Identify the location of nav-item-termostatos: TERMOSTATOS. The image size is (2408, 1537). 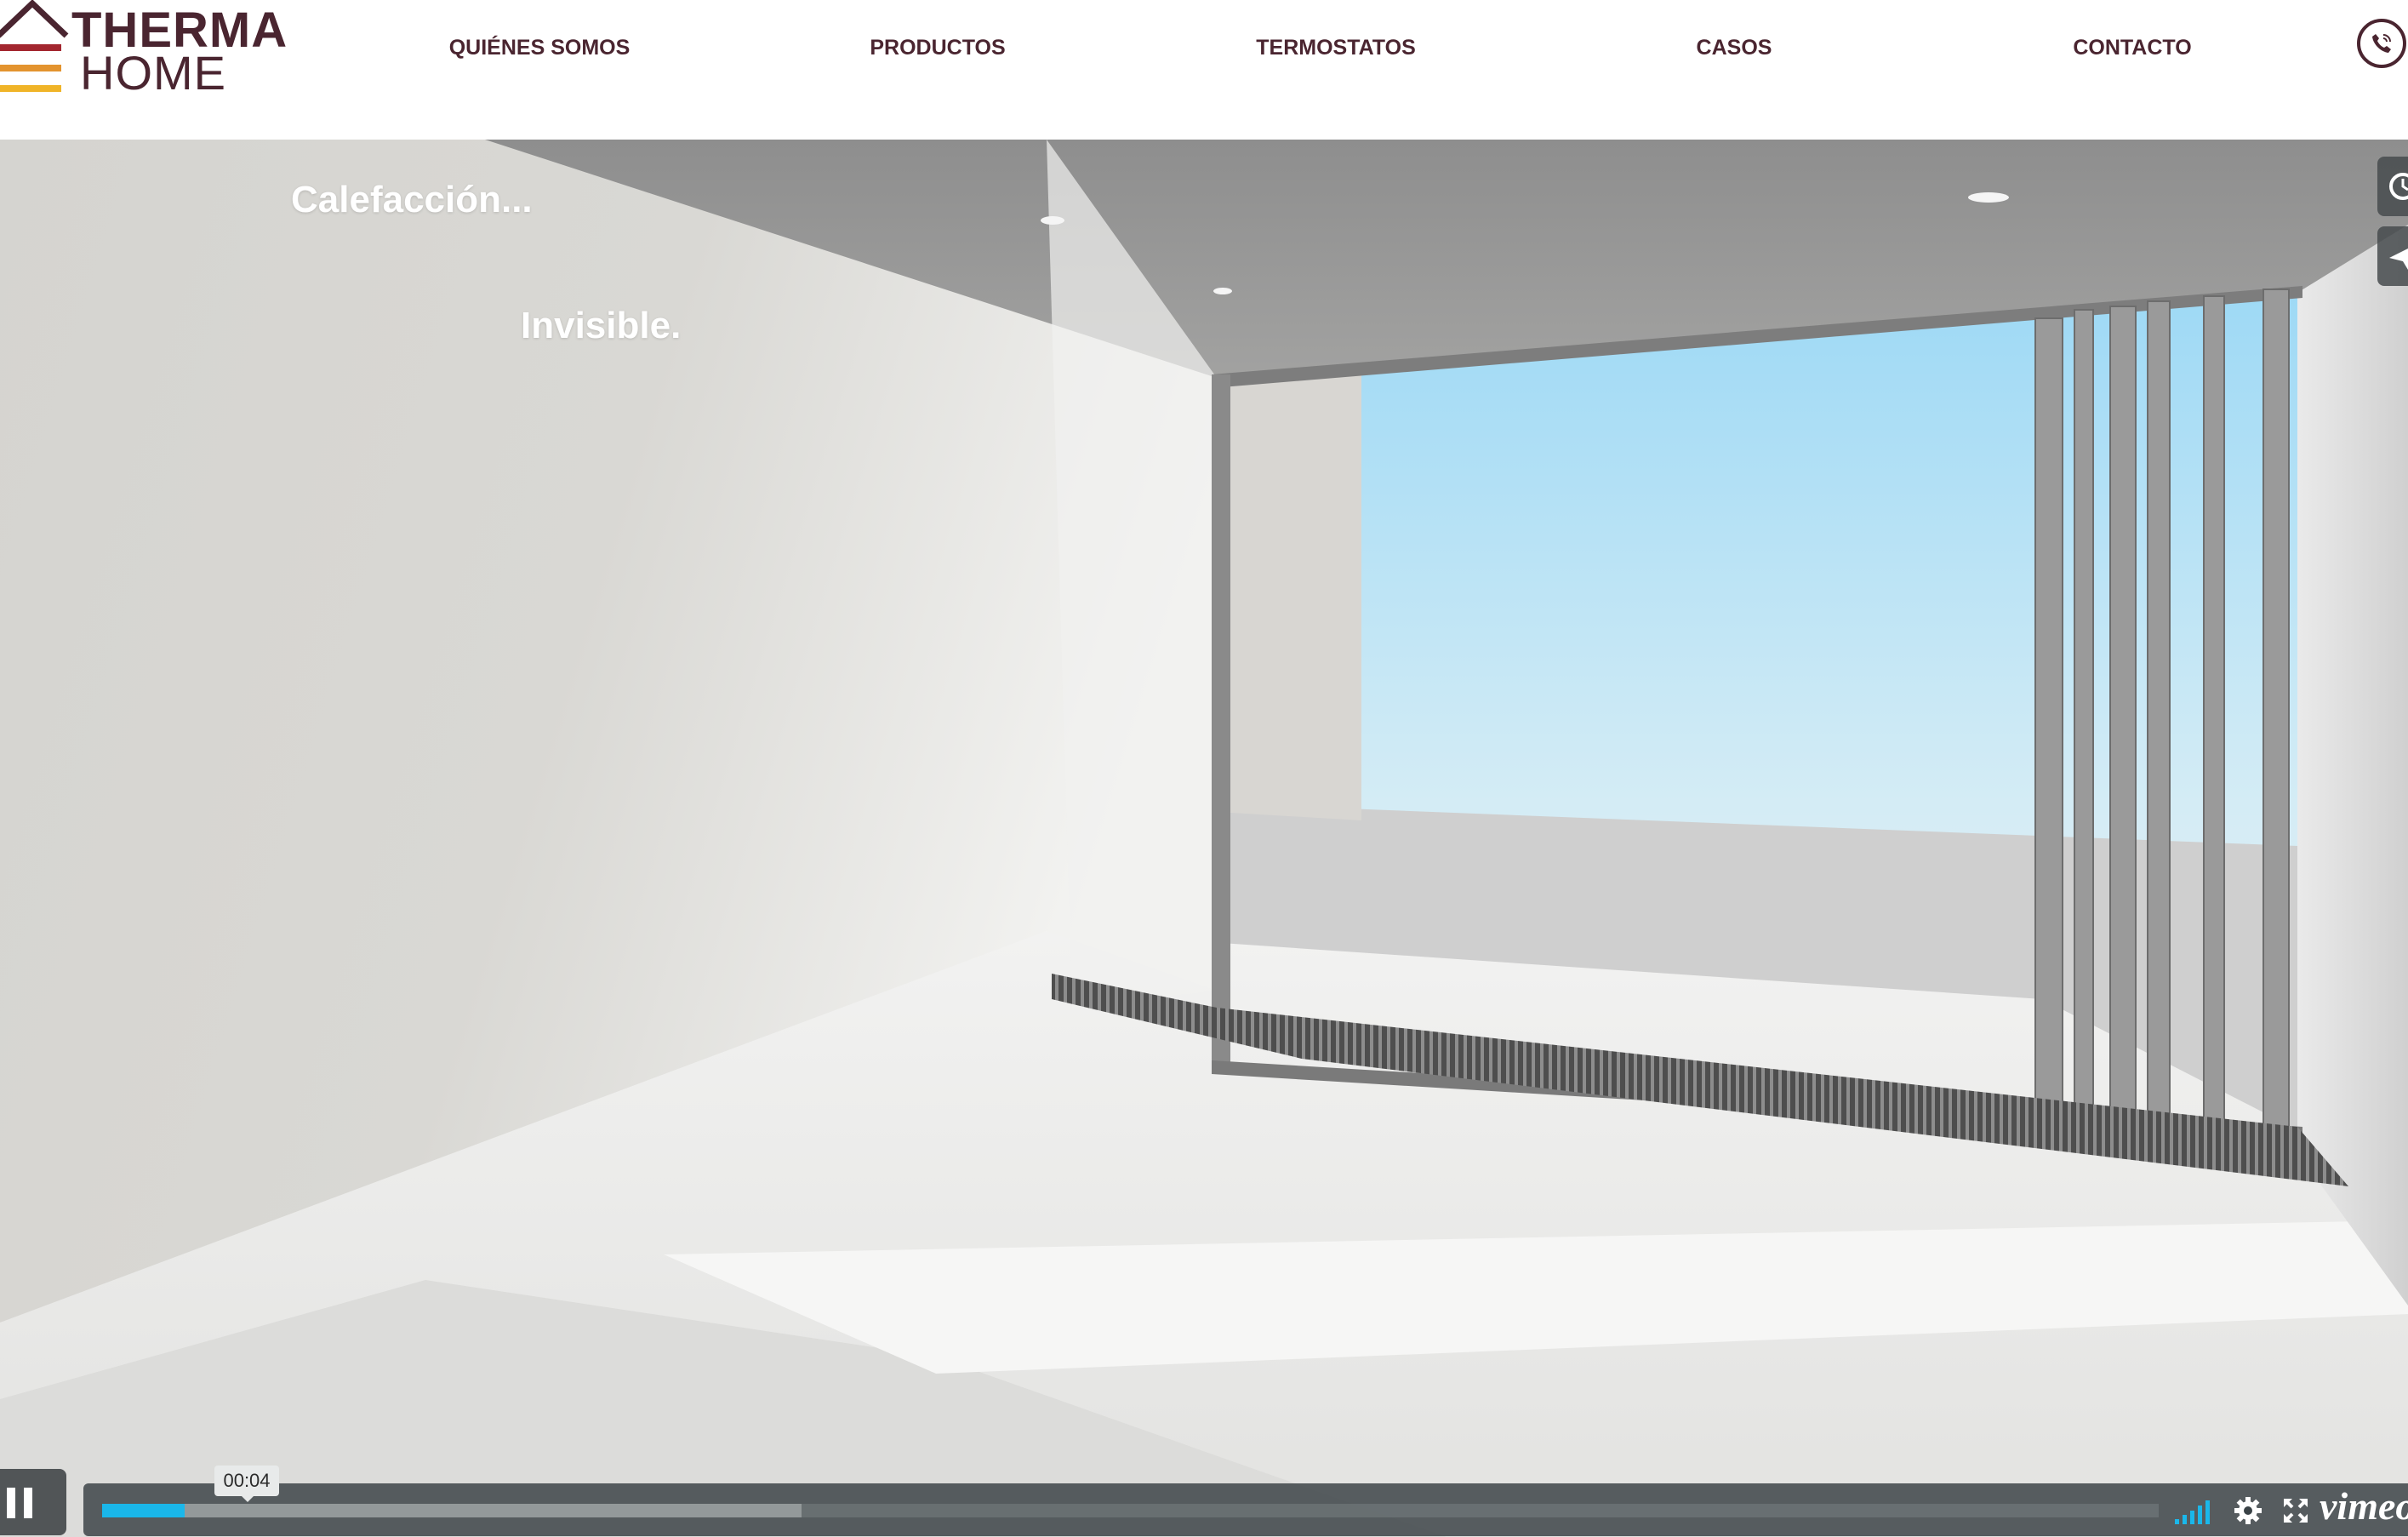
(1336, 48).